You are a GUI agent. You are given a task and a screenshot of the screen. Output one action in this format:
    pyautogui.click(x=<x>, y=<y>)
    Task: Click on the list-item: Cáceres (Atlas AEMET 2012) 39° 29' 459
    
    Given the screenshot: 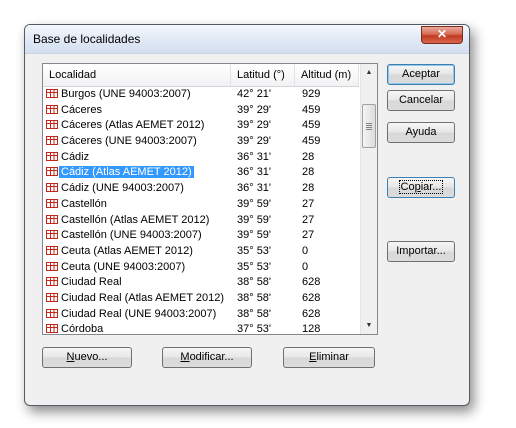 What is the action you would take?
    pyautogui.click(x=201, y=126)
    